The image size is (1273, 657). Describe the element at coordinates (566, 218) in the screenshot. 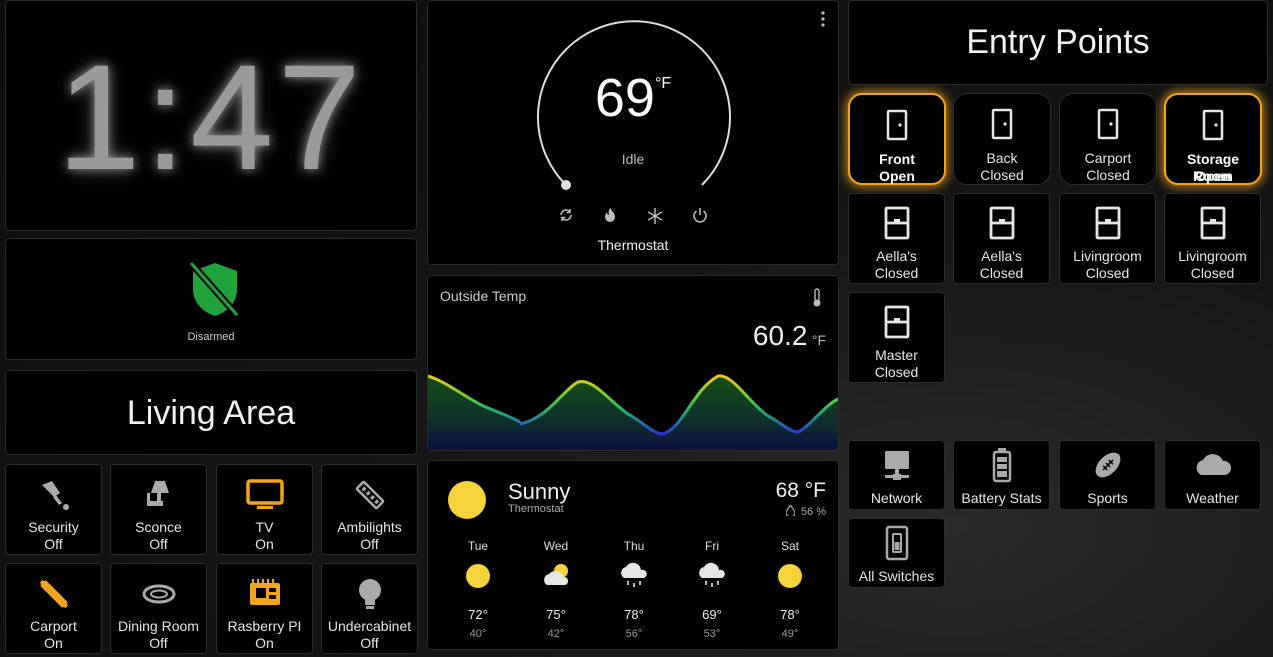

I see `heat-cool-mode-icon` at that location.